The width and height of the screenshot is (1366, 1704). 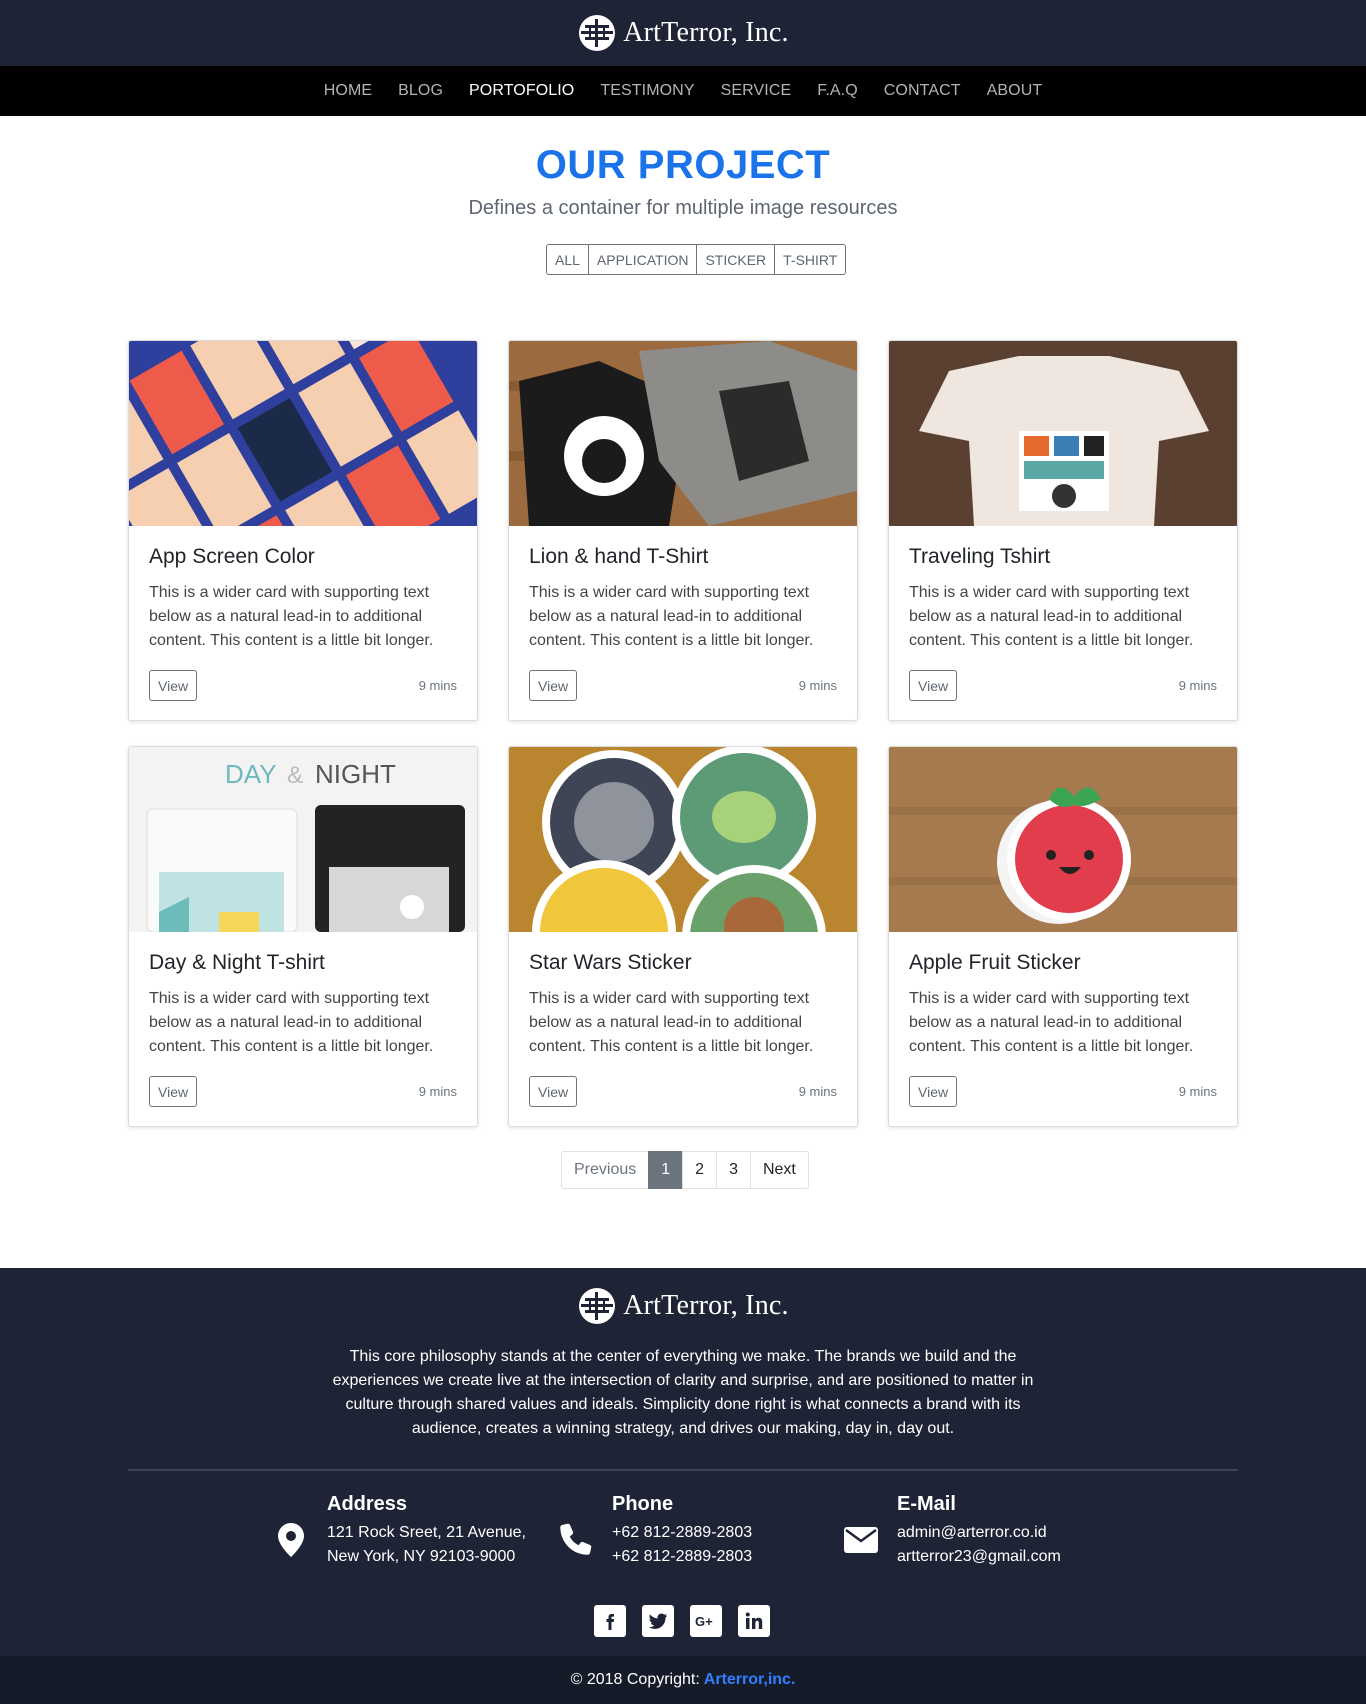 What do you see at coordinates (683, 839) in the screenshot?
I see `card-image-star-wars-stickers` at bounding box center [683, 839].